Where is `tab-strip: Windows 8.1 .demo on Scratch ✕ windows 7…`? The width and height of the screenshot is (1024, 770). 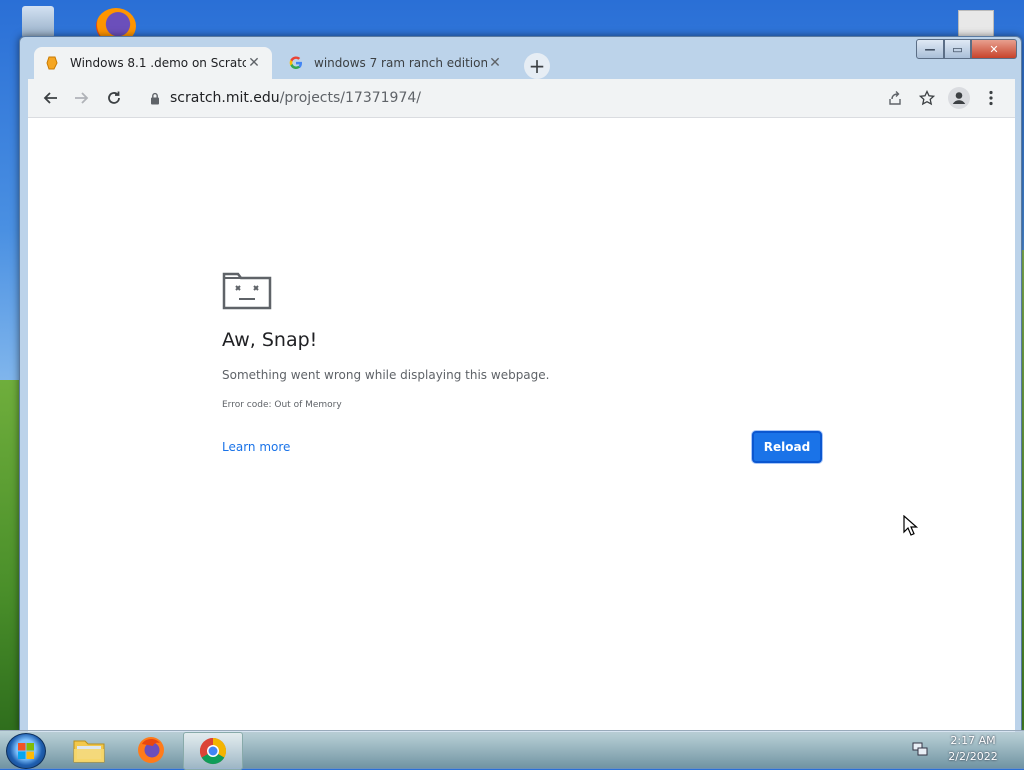
tab-strip: Windows 8.1 .demo on Scratch ✕ windows 7… is located at coordinates (476, 61).